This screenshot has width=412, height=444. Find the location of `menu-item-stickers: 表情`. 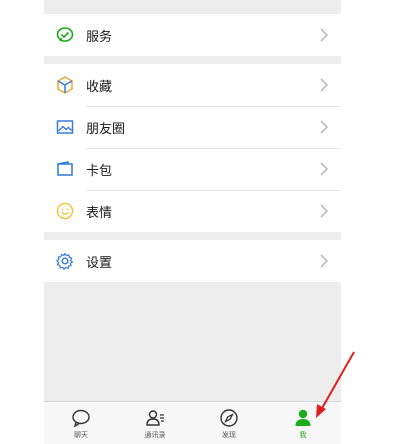

menu-item-stickers: 表情 is located at coordinates (192, 211).